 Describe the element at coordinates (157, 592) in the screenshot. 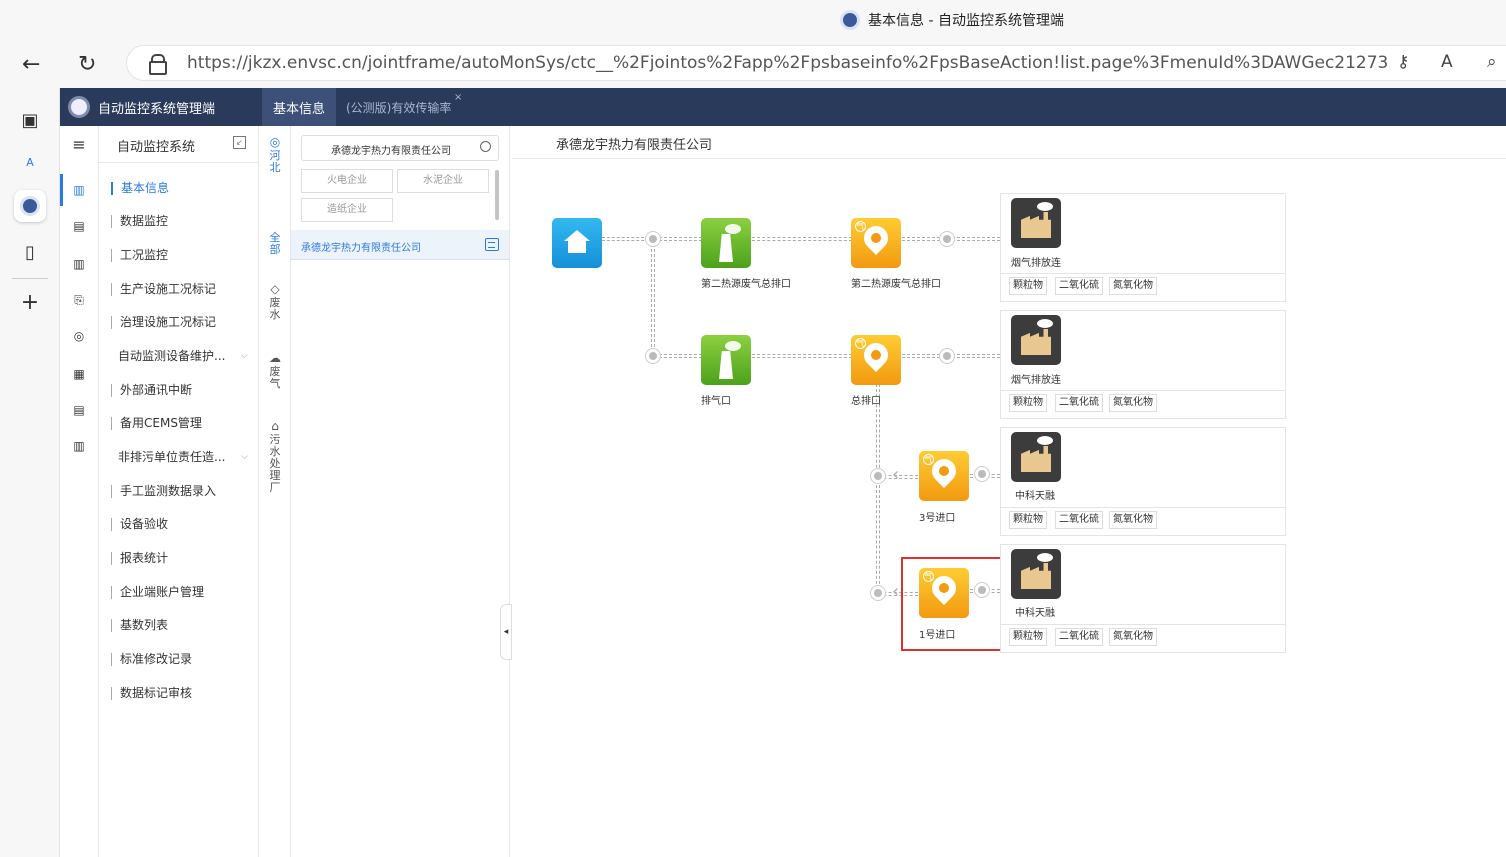

I see `menu-item-accounts: 企业端账户管理` at that location.